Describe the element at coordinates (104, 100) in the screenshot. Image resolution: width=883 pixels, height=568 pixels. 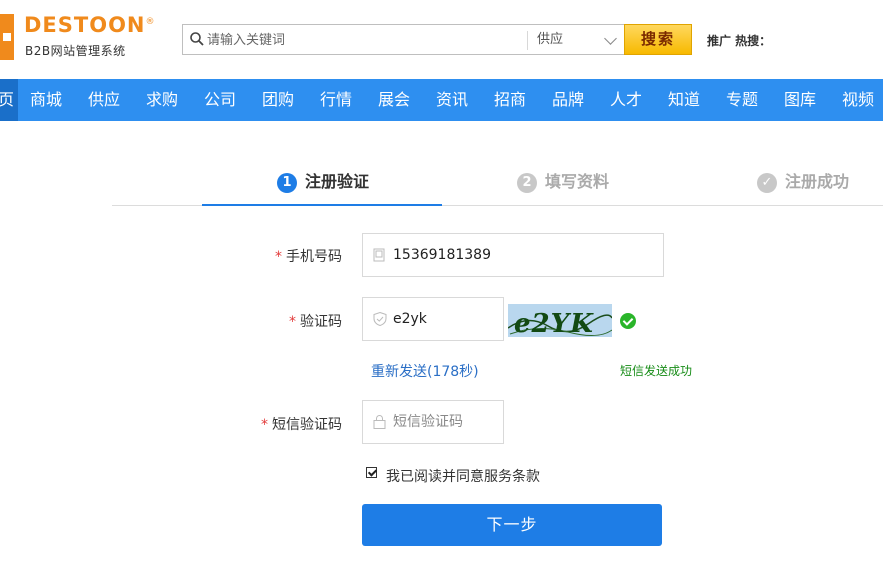
I see `nav-item-supply: 供应` at that location.